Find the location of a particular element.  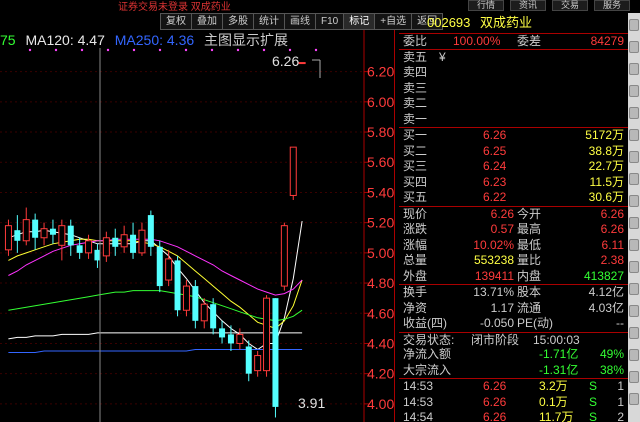

tick-row: 14:53 6.26 3.2万 S 1 is located at coordinates (513, 387).